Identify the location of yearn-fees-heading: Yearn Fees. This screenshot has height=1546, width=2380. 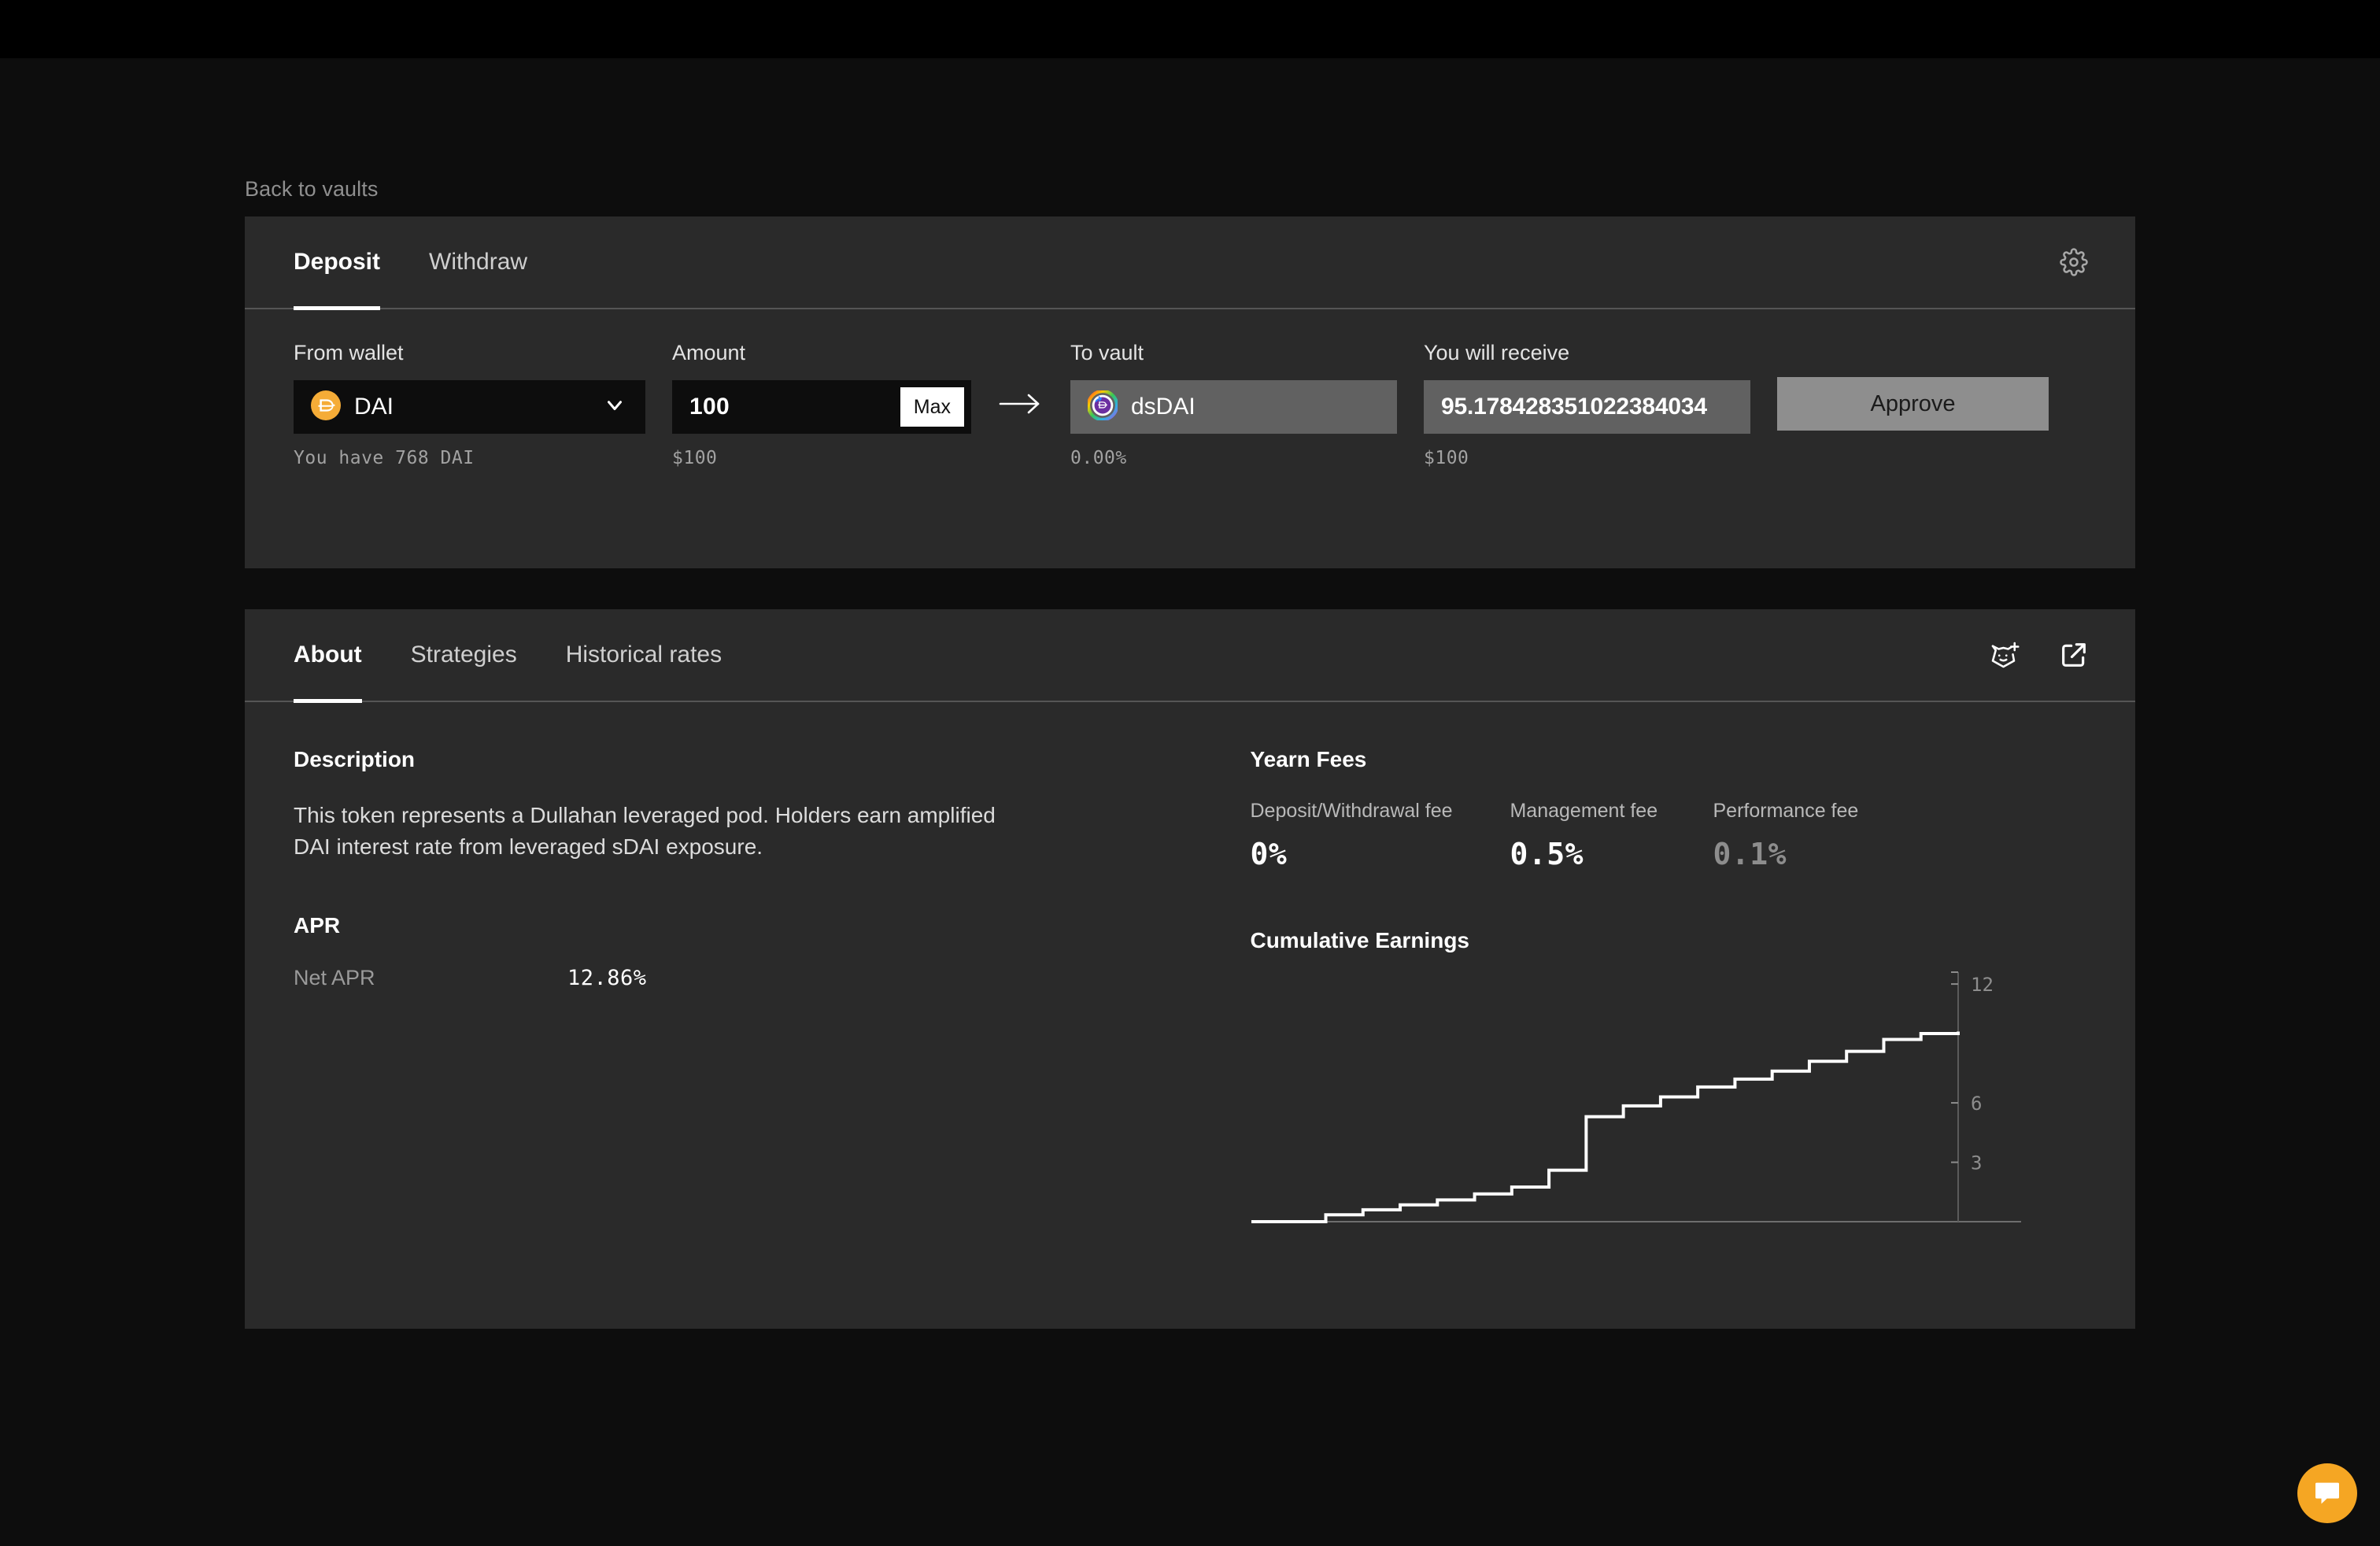
(1308, 759).